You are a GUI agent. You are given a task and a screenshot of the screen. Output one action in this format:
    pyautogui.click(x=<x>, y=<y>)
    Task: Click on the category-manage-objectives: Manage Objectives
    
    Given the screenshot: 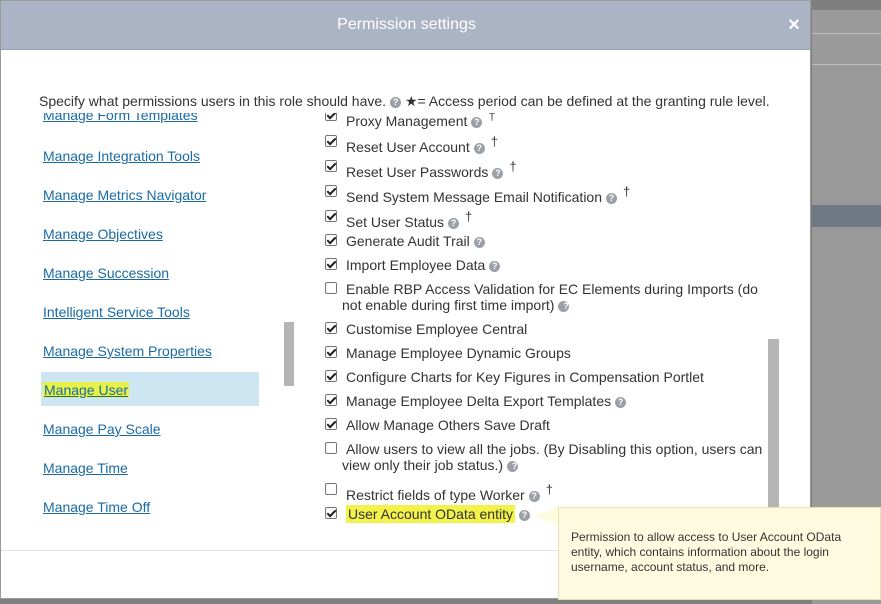 What is the action you would take?
    pyautogui.click(x=103, y=234)
    